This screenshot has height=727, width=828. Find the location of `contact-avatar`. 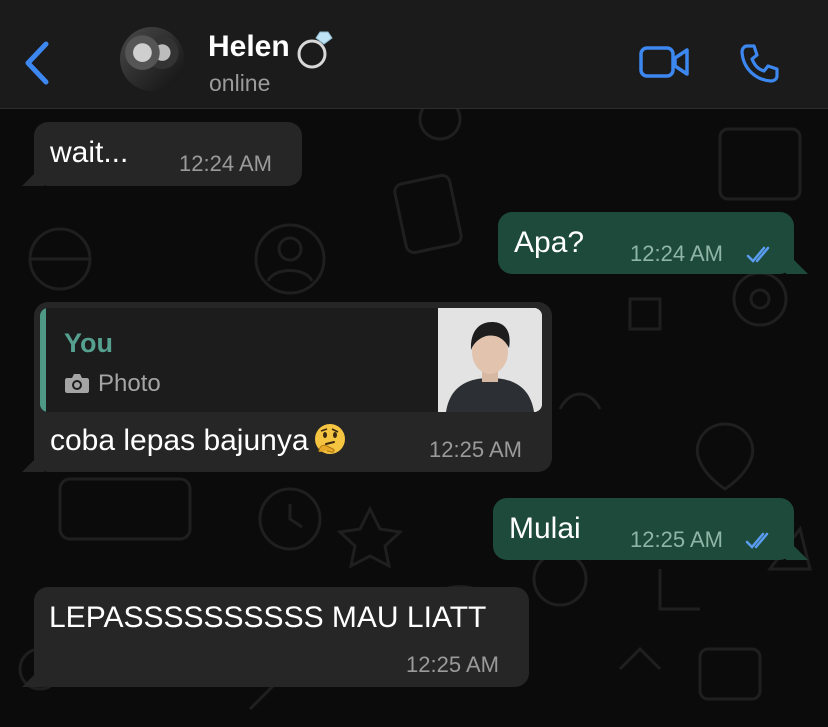

contact-avatar is located at coordinates (152, 59).